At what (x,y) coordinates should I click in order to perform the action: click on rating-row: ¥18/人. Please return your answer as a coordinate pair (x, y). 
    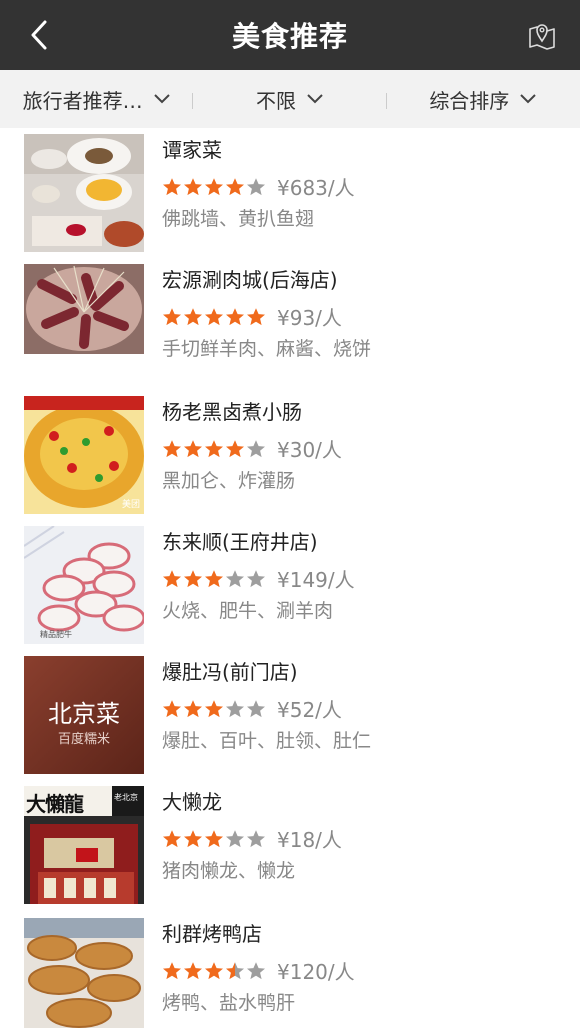
    Looking at the image, I should click on (252, 838).